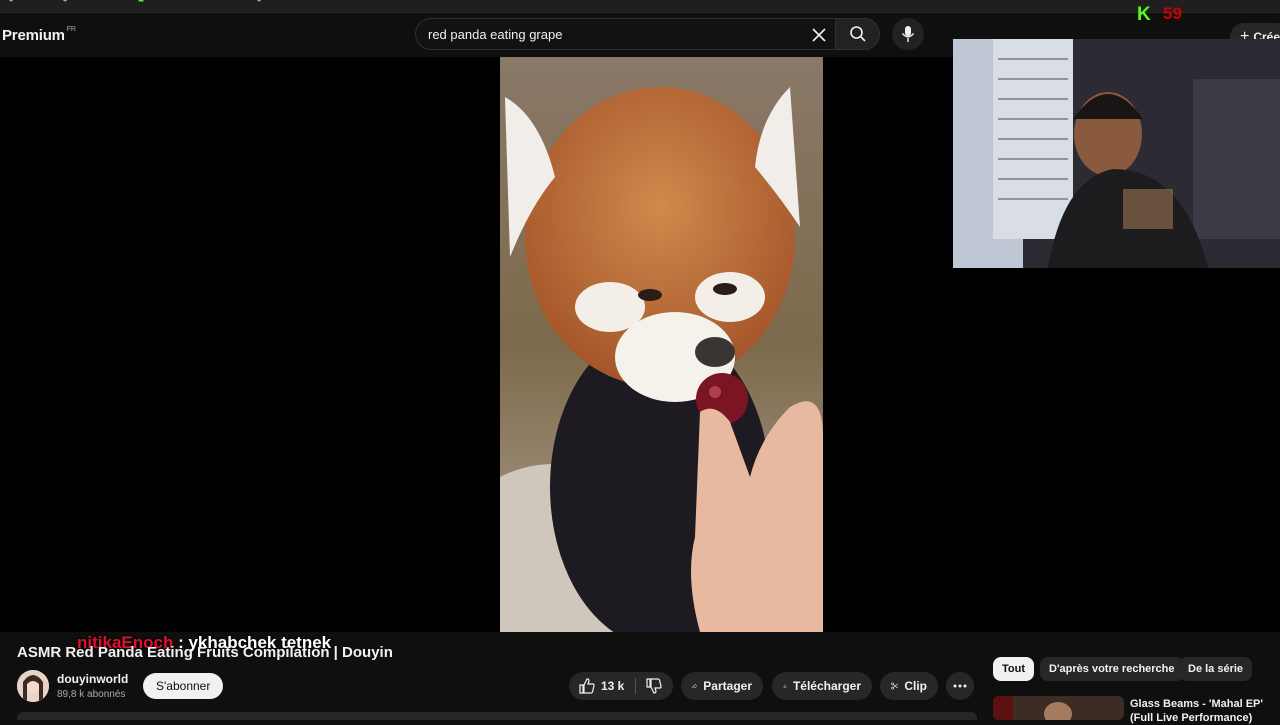 Image resolution: width=1280 pixels, height=725 pixels. What do you see at coordinates (71, 29) in the screenshot?
I see `logo-region: FR` at bounding box center [71, 29].